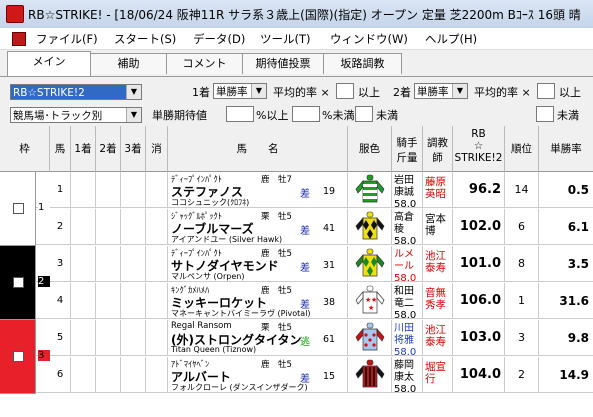 The width and height of the screenshot is (593, 417). Describe the element at coordinates (49, 63) in the screenshot. I see `tab-main: メイン` at that location.